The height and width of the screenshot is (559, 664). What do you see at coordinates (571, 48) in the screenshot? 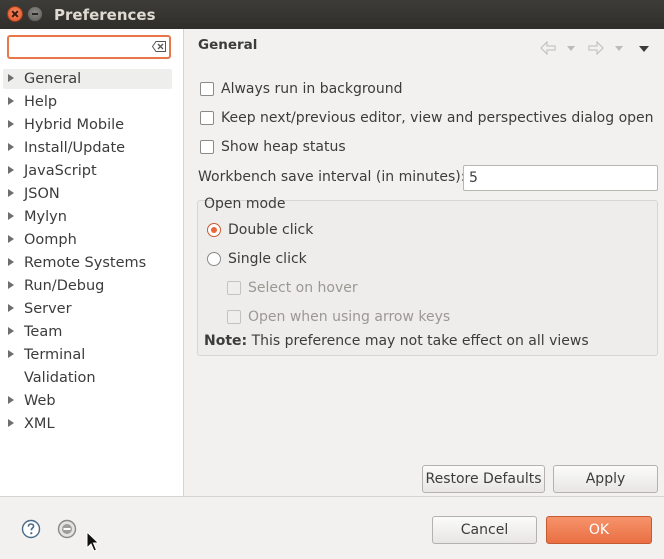
I see `back-history-dropdown-icon` at bounding box center [571, 48].